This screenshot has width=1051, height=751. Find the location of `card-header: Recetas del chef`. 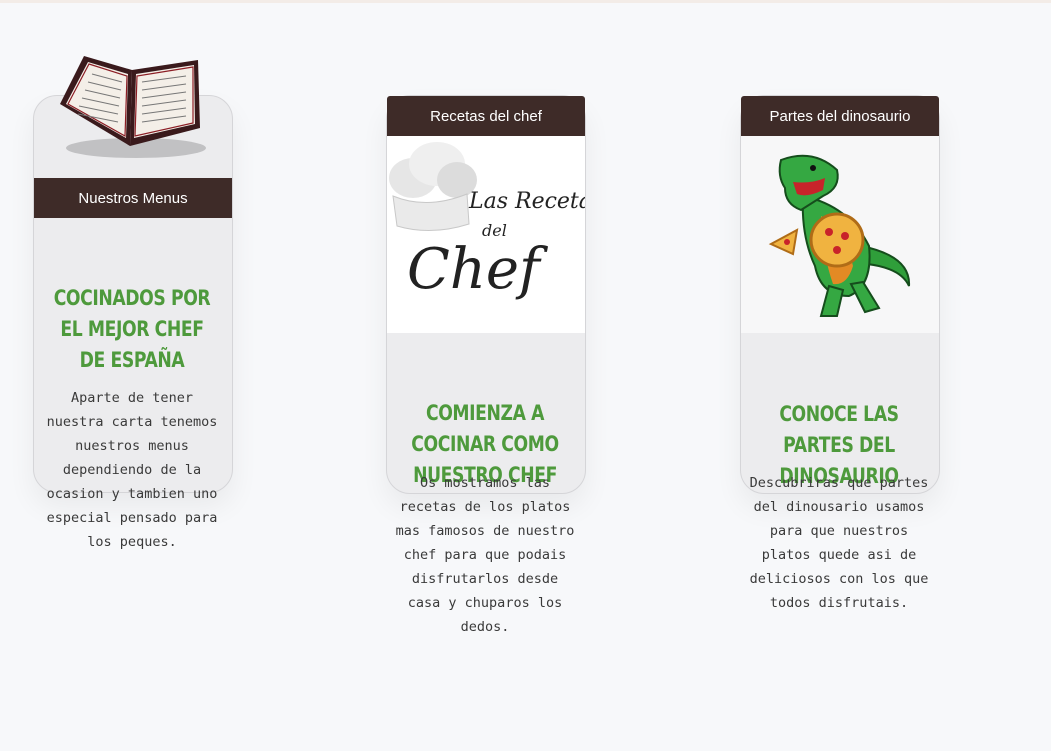

card-header: Recetas del chef is located at coordinates (486, 116).